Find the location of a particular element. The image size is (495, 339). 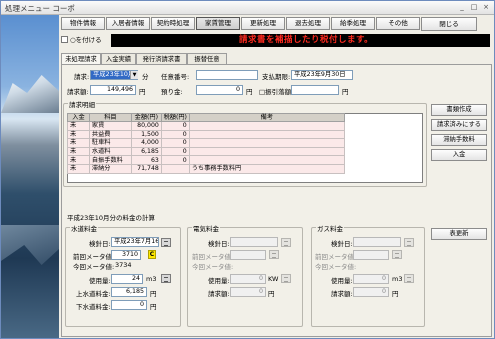

side-photo is located at coordinates (30, 176).